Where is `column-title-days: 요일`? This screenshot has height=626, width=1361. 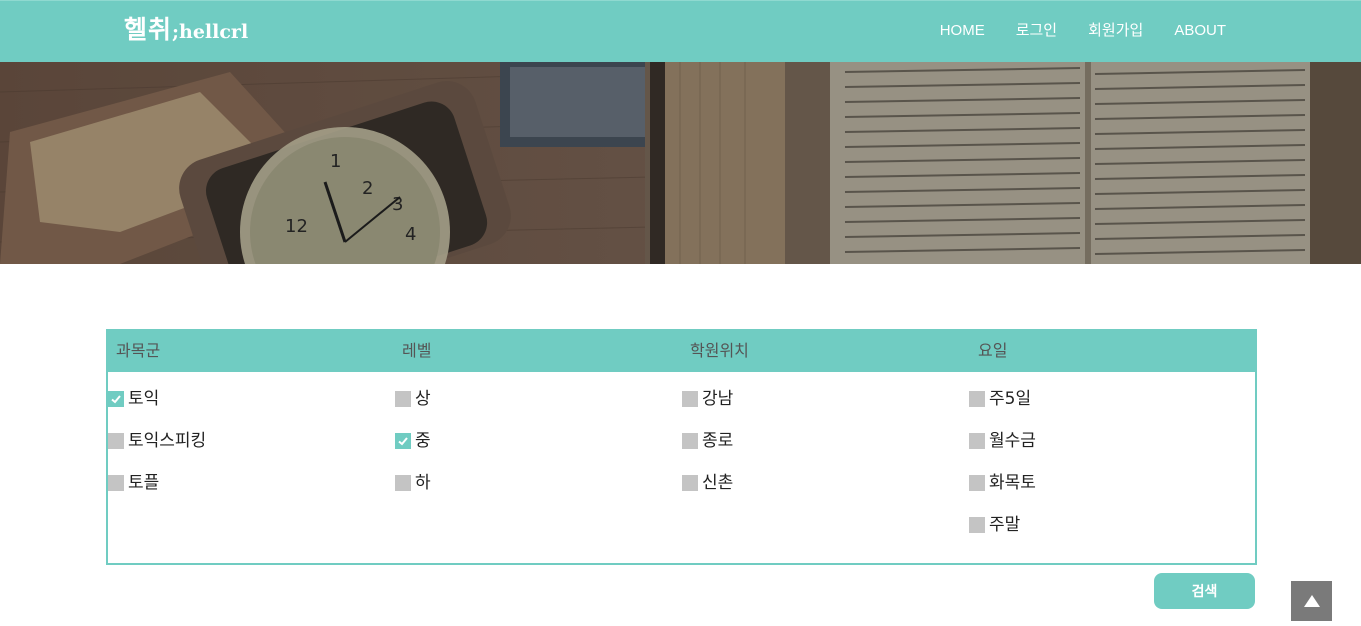 column-title-days: 요일 is located at coordinates (993, 350).